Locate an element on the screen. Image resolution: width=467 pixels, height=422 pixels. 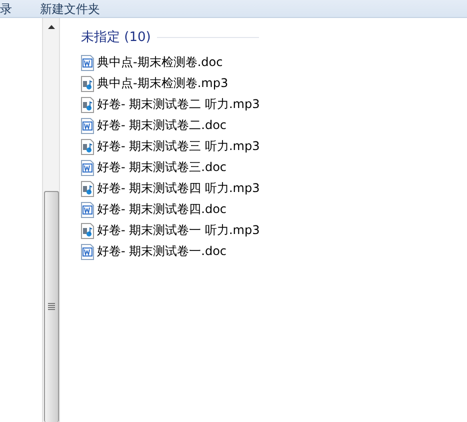
group-header: 未指定 (10) is located at coordinates (116, 37).